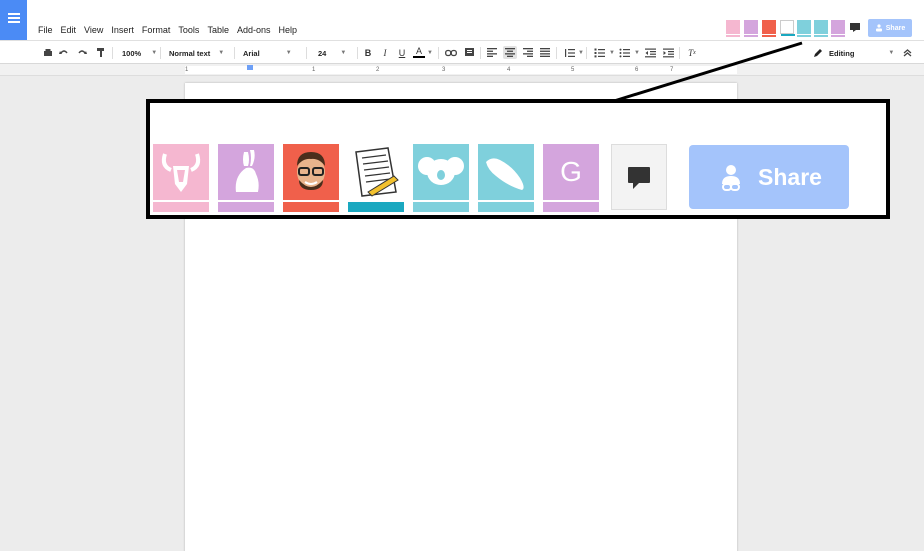 The width and height of the screenshot is (924, 551). What do you see at coordinates (378, 70) in the screenshot?
I see `ruler-number: 2` at bounding box center [378, 70].